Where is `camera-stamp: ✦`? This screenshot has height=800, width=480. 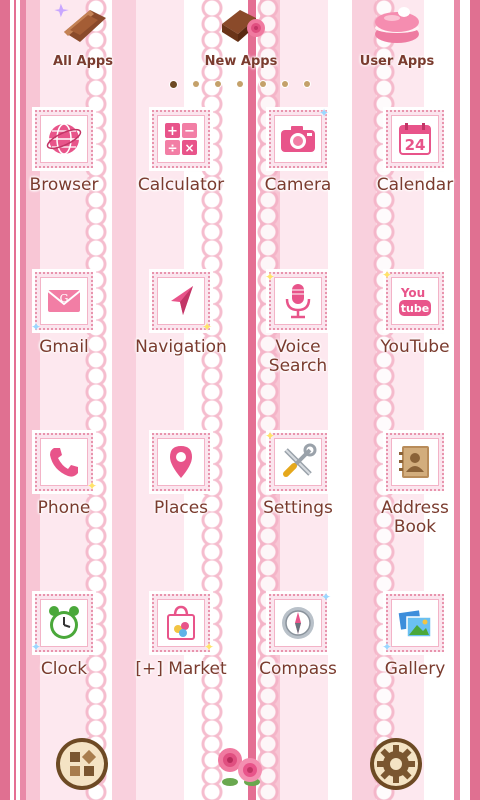 camera-stamp: ✦ is located at coordinates (298, 138).